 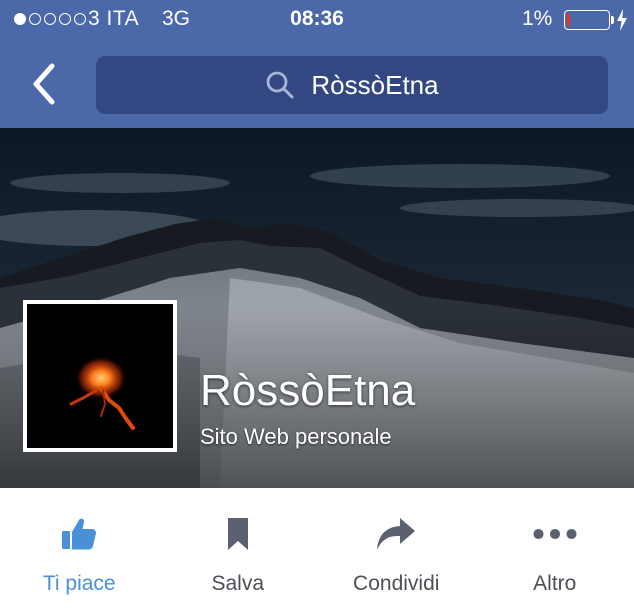 I want to click on back-button, so click(x=44, y=84).